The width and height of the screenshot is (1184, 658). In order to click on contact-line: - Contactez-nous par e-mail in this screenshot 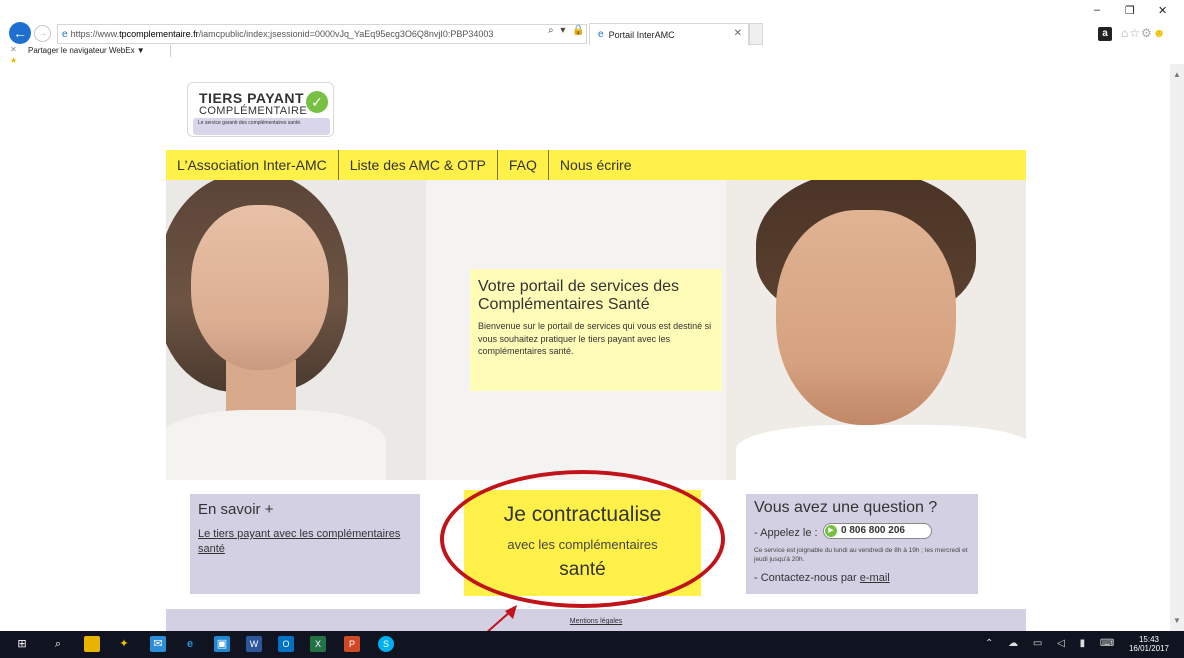, I will do `click(822, 578)`.